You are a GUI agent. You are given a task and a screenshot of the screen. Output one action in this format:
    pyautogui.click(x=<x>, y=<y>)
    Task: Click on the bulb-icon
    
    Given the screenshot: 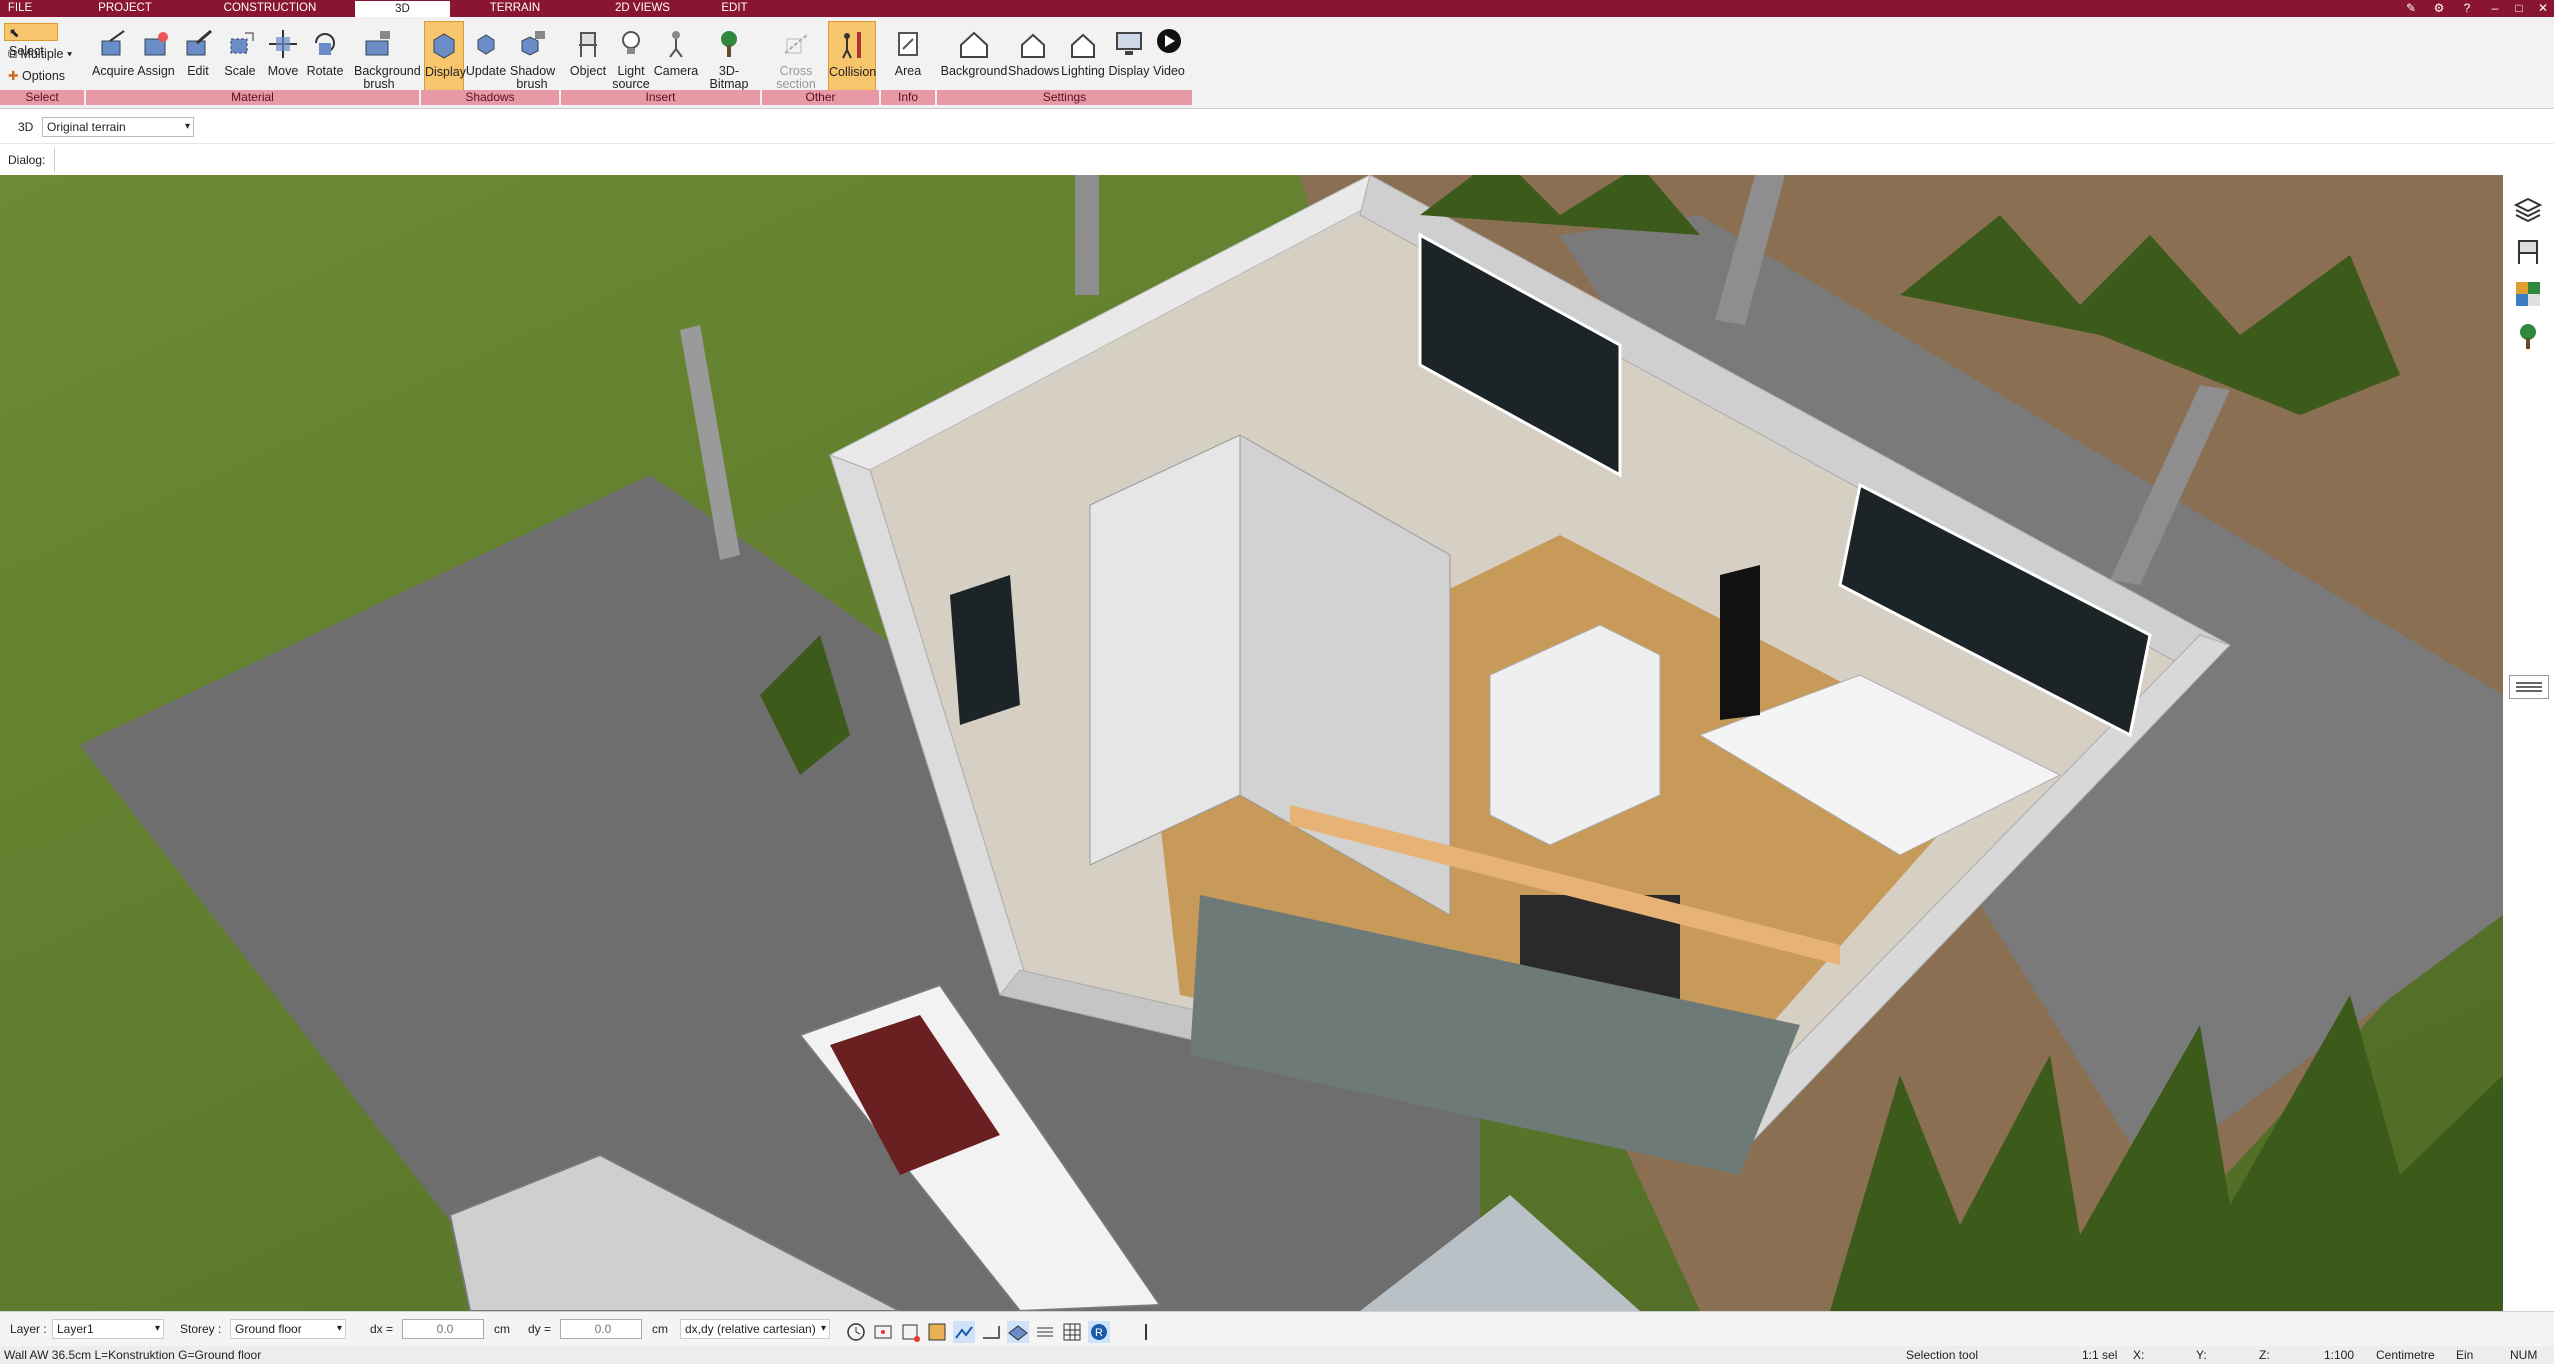 What is the action you would take?
    pyautogui.click(x=631, y=42)
    